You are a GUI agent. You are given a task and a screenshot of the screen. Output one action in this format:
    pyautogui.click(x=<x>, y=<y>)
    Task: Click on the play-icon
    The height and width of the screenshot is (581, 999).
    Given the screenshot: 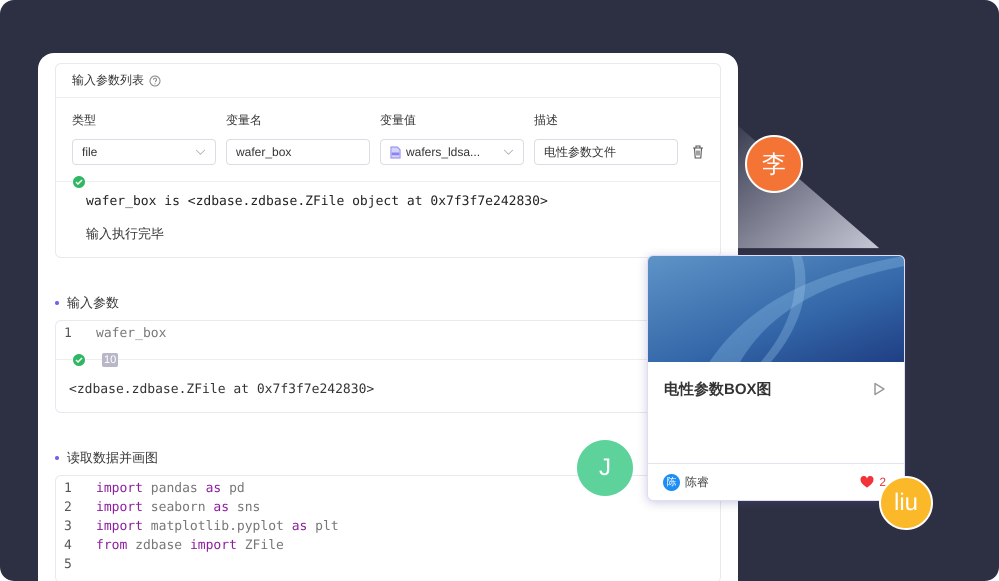 What is the action you would take?
    pyautogui.click(x=879, y=389)
    